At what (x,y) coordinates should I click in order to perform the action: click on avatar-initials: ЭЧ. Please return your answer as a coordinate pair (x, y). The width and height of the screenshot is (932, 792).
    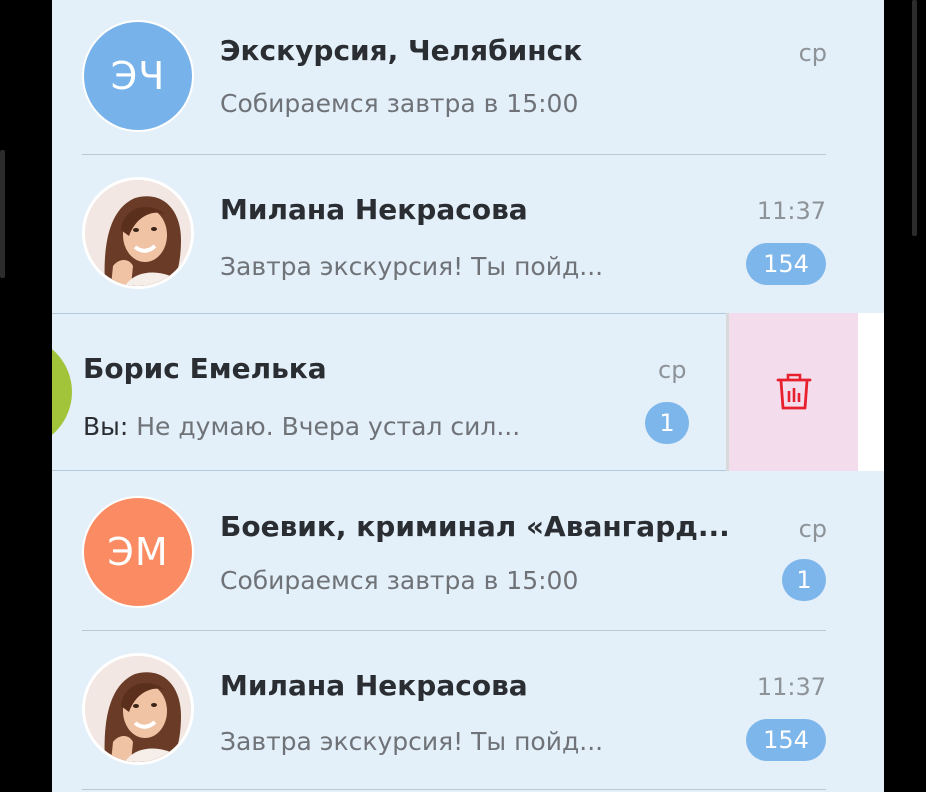
    Looking at the image, I should click on (138, 76).